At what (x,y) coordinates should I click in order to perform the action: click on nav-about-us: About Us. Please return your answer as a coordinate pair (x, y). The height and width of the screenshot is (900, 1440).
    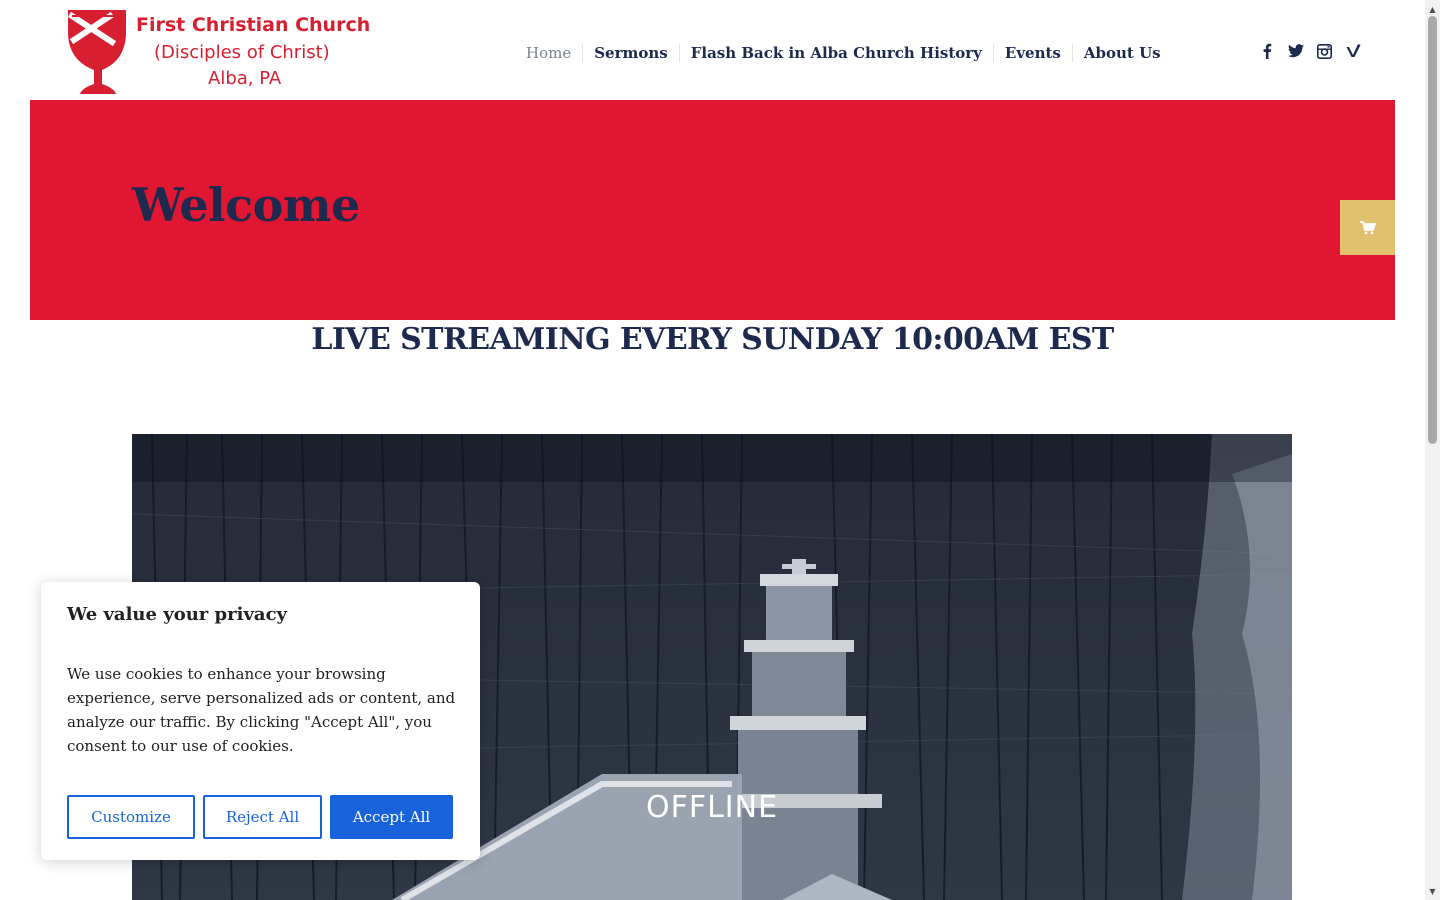
    Looking at the image, I should click on (1121, 53).